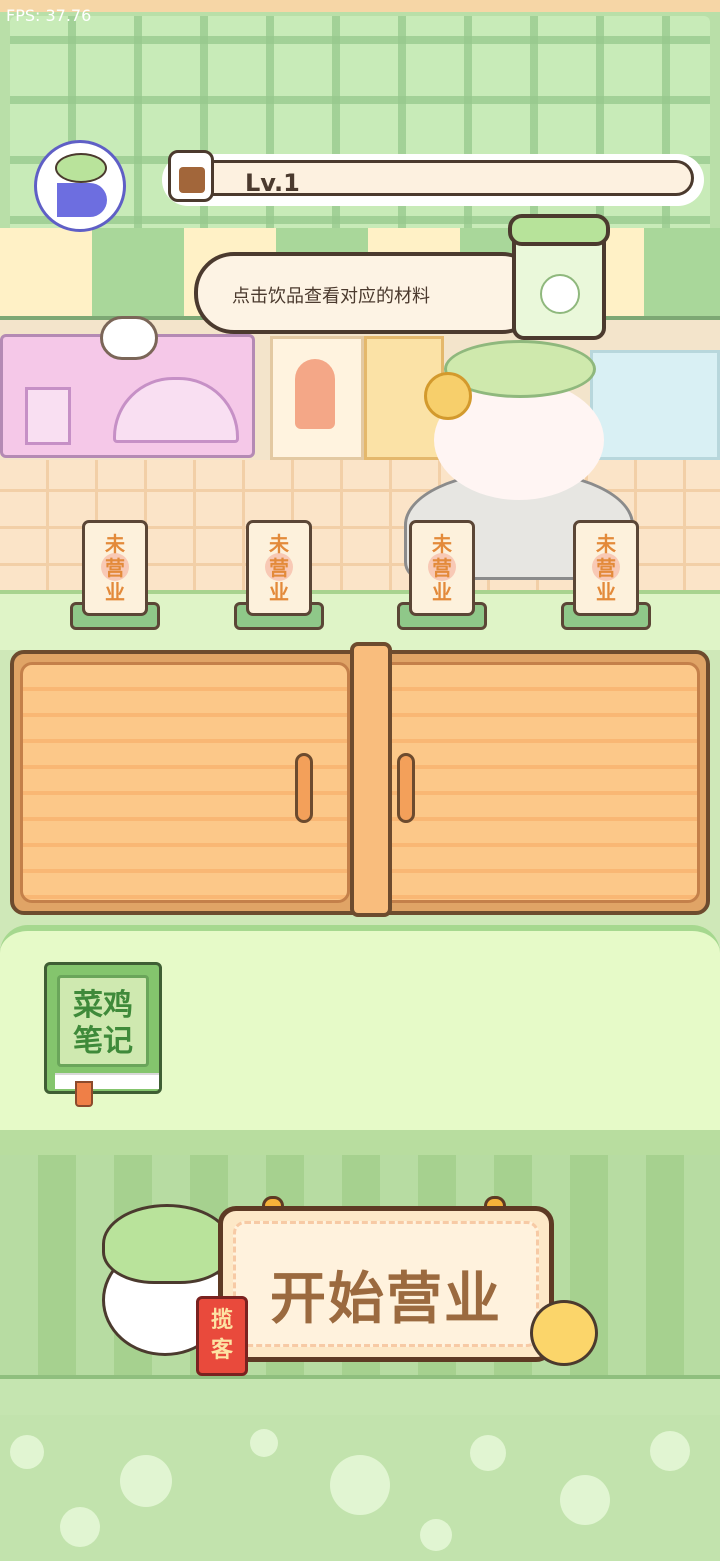  I want to click on rookie-notebook-button: 菜鸡 笔记, so click(103, 1034).